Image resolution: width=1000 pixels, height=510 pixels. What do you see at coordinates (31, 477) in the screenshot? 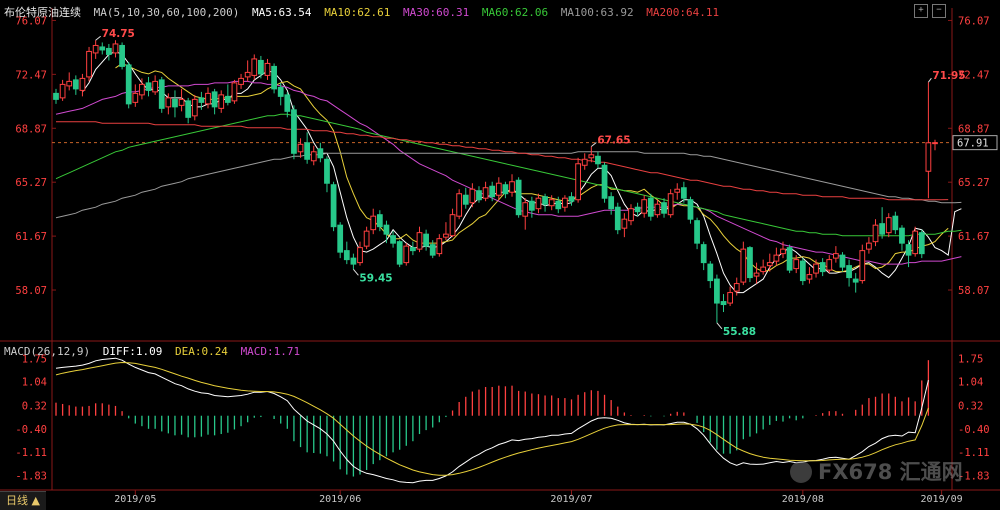
I see `macd-tick-left-5: -1.83` at bounding box center [31, 477].